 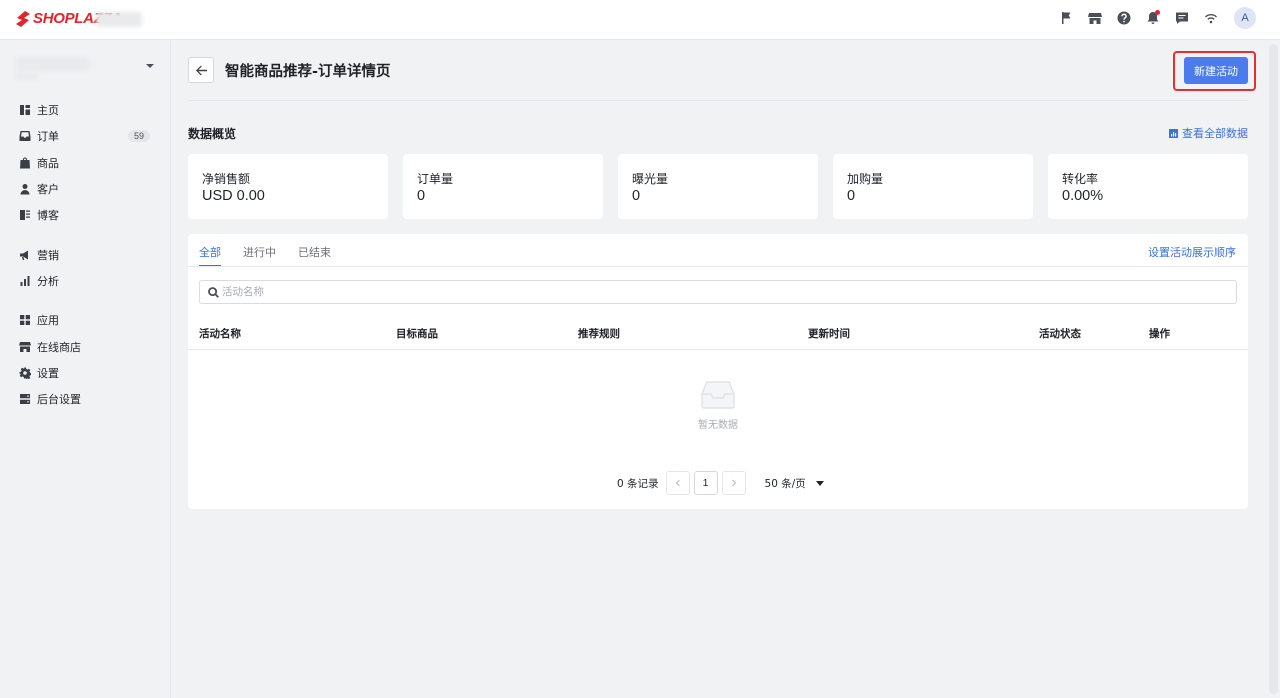 I want to click on back-button, so click(x=201, y=70).